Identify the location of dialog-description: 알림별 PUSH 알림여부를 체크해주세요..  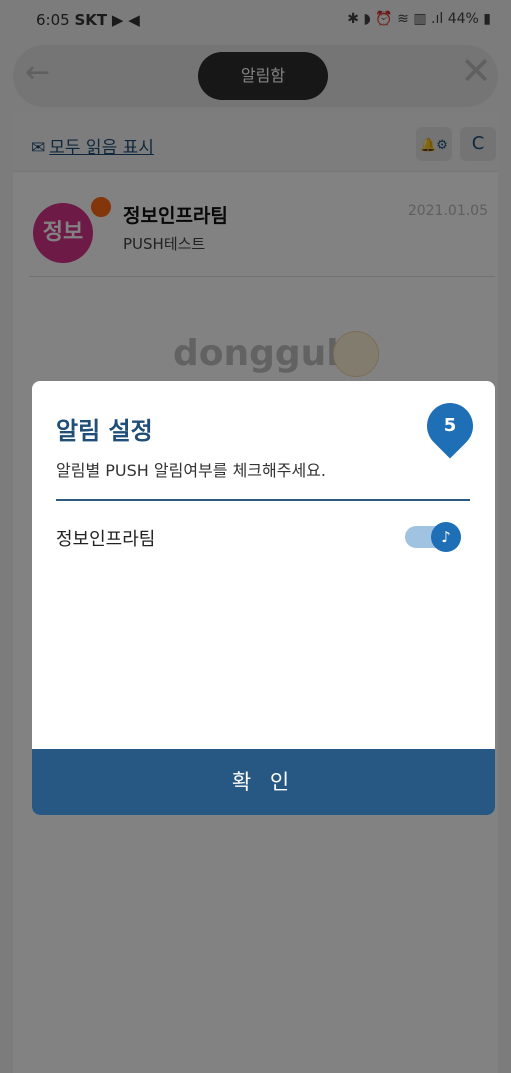
(191, 470).